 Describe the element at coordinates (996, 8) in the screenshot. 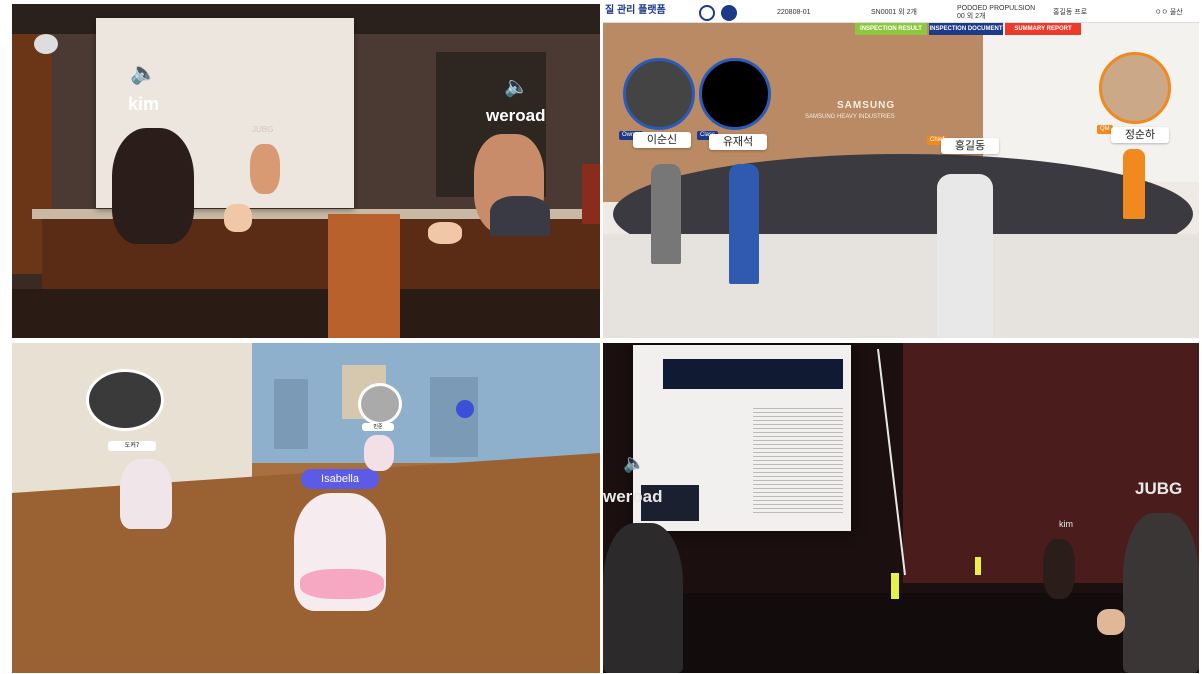

I see `propulsion-info-line1: PODOED PROPULSION` at that location.